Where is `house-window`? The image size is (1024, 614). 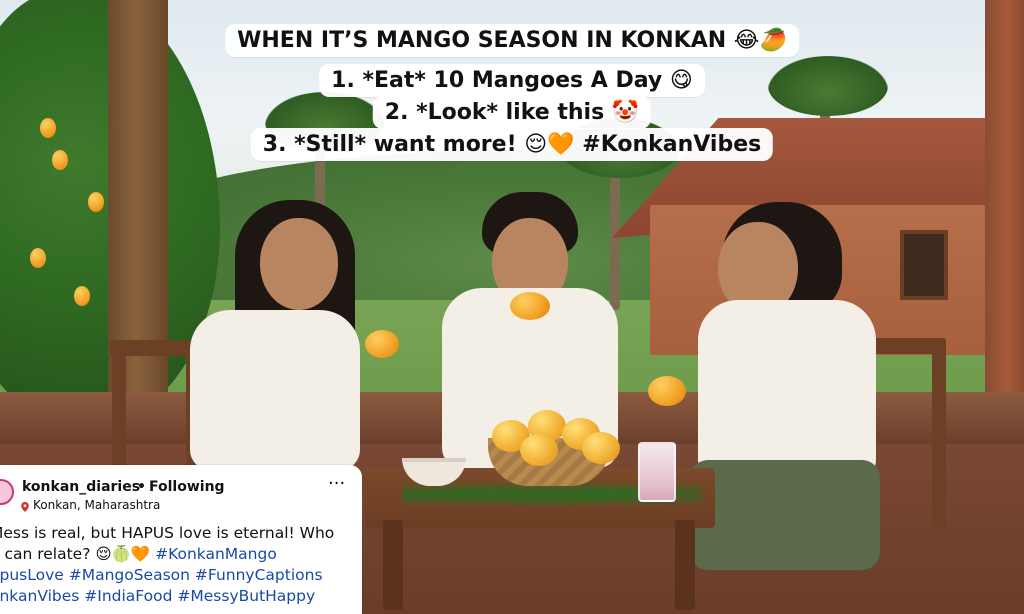
house-window is located at coordinates (924, 265).